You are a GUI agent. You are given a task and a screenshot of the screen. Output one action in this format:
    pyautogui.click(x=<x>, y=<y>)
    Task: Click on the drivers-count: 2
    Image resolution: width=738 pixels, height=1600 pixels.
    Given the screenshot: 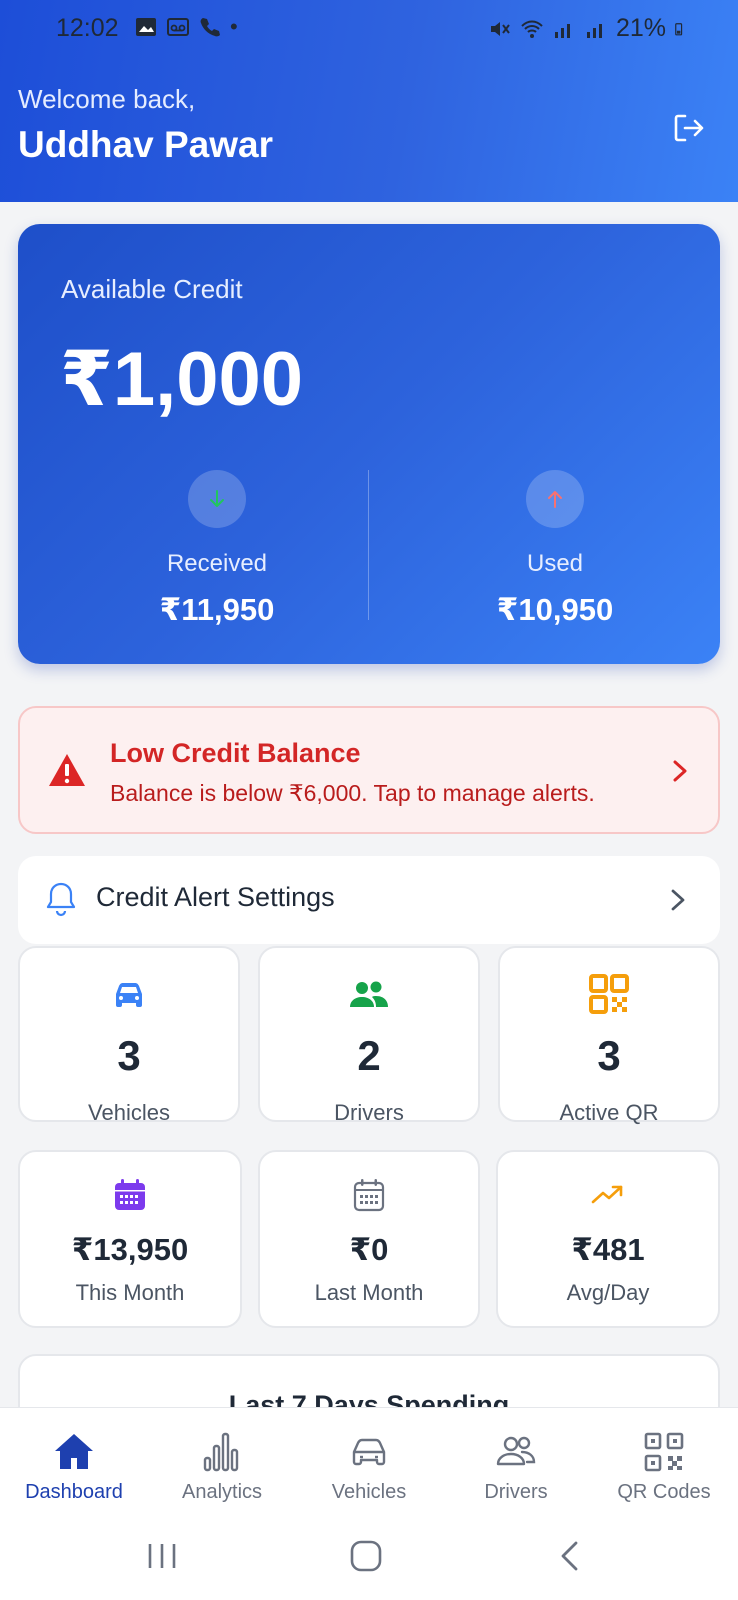 What is the action you would take?
    pyautogui.click(x=369, y=1055)
    